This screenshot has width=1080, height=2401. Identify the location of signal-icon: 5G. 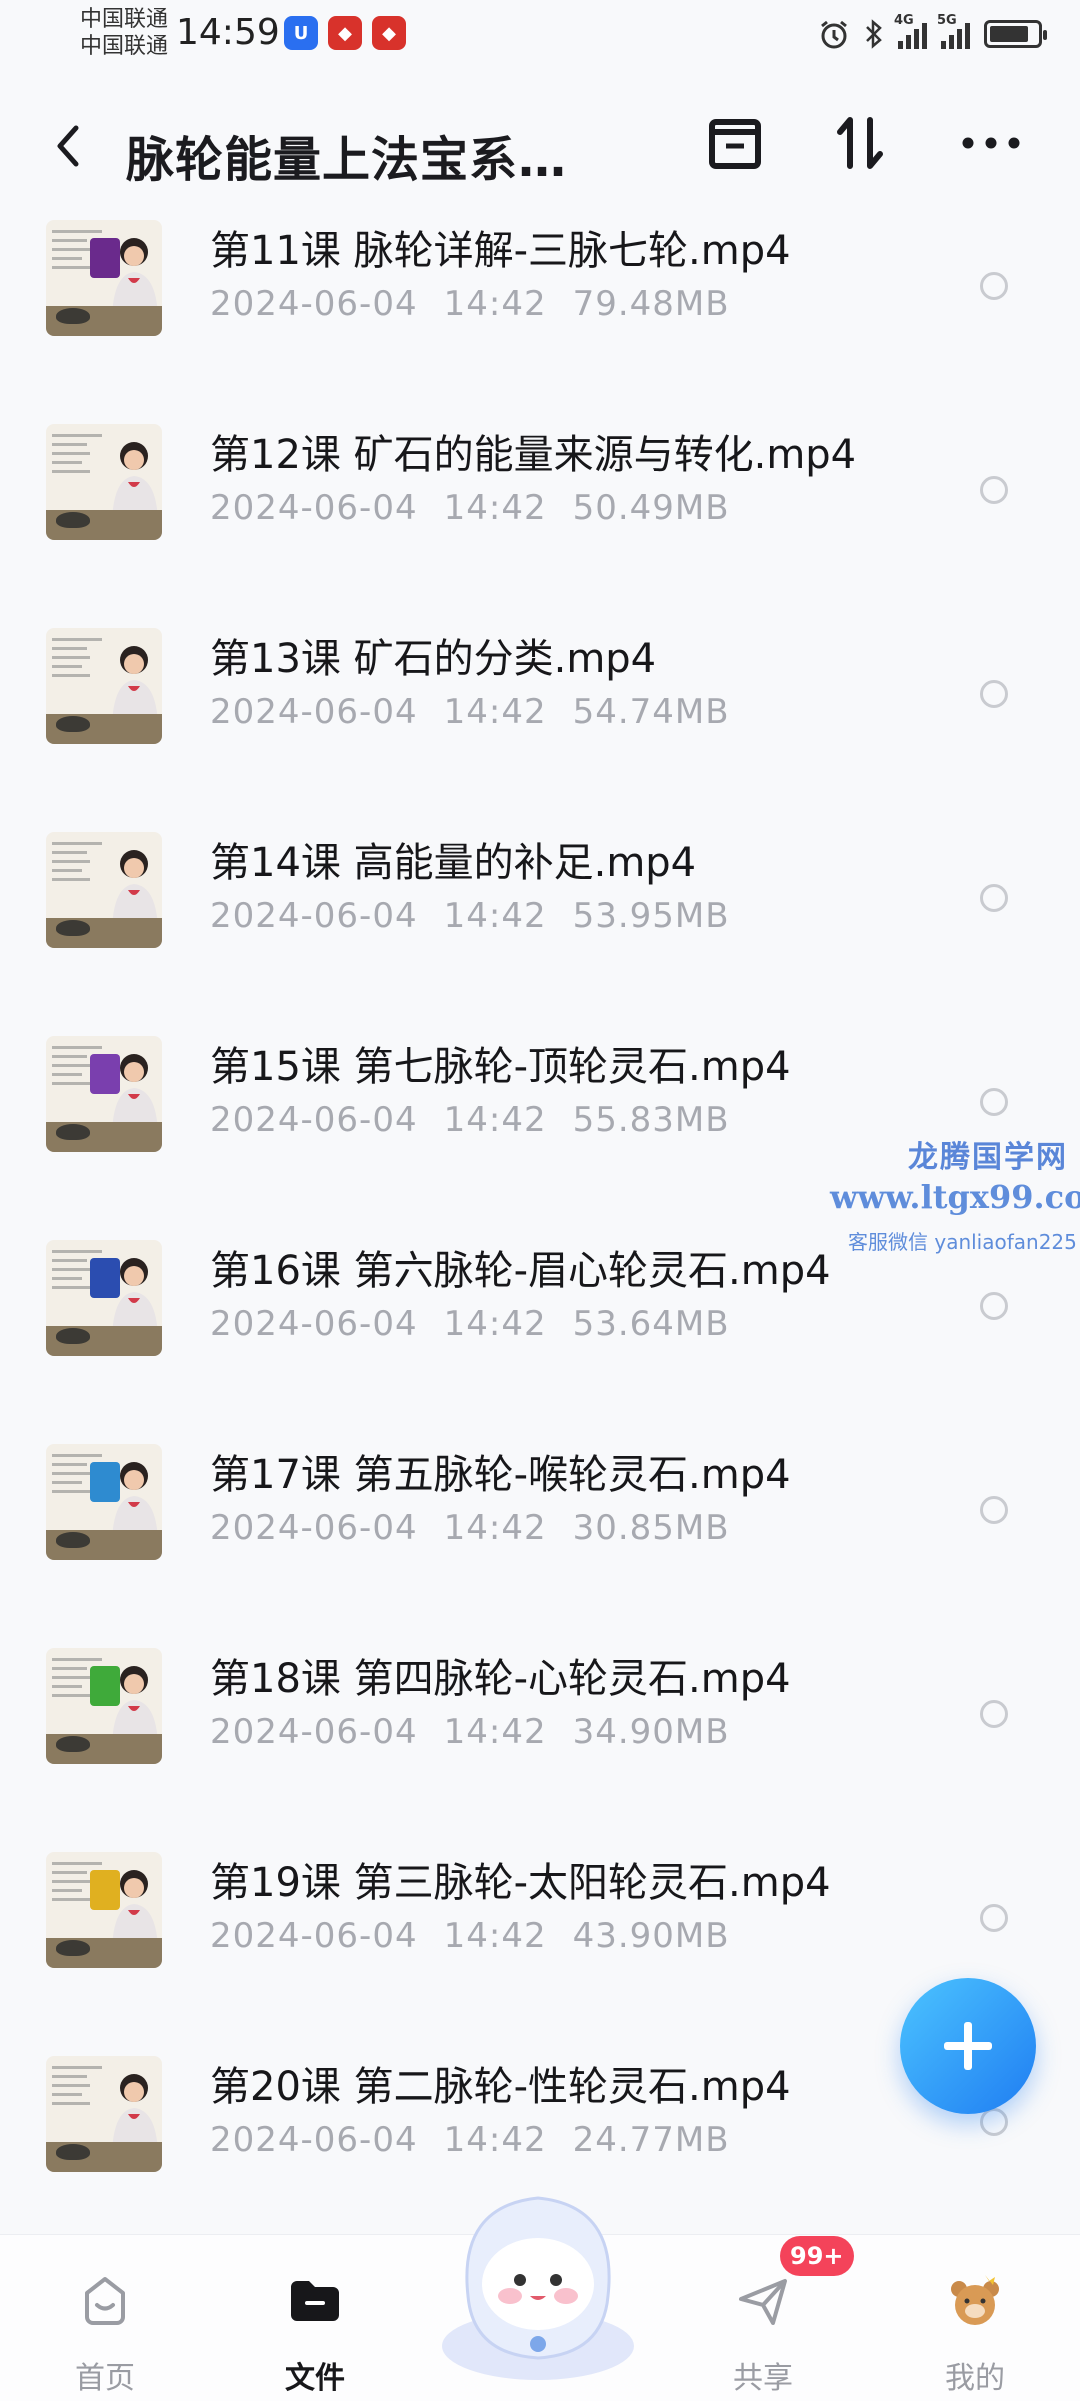
(953, 31).